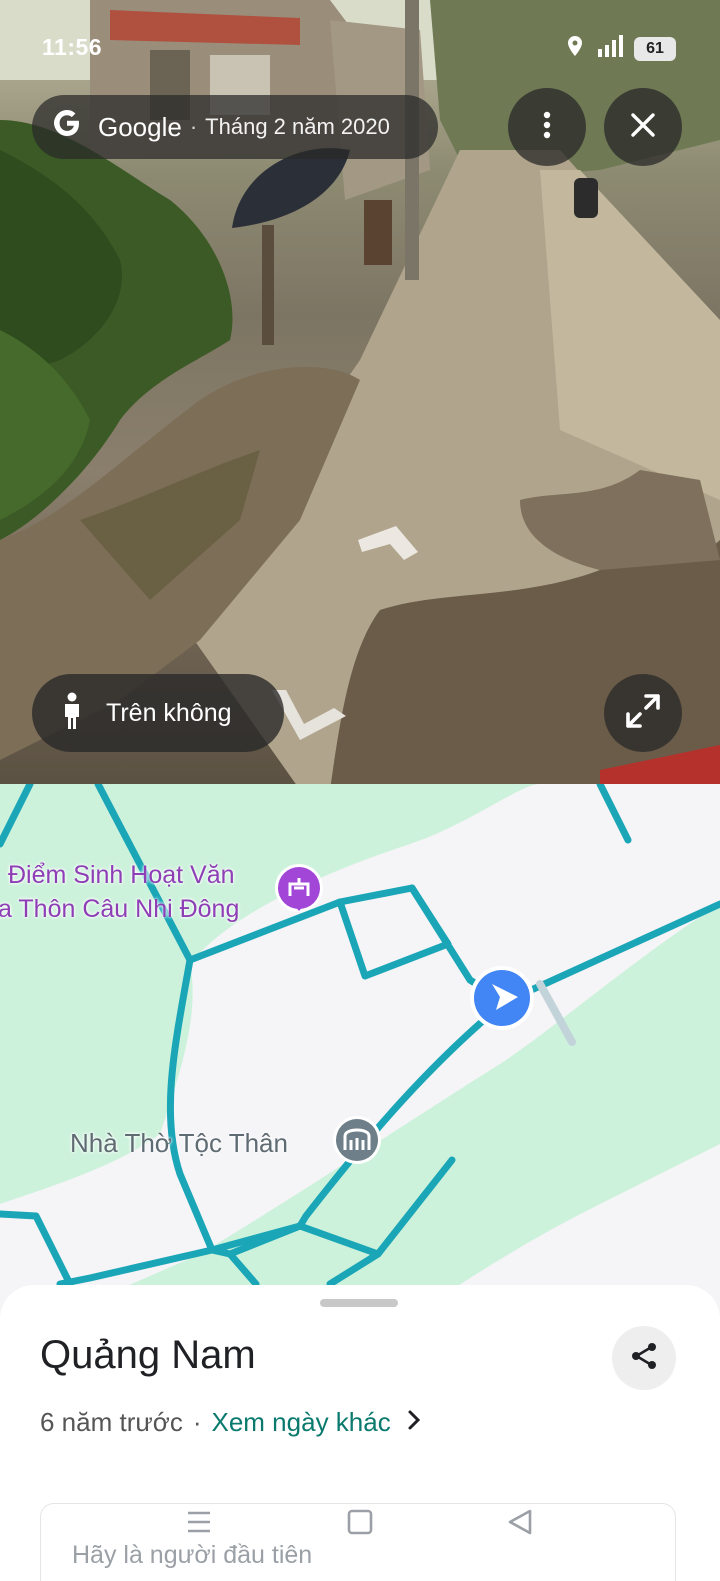  I want to click on brand-label: Google, so click(140, 126).